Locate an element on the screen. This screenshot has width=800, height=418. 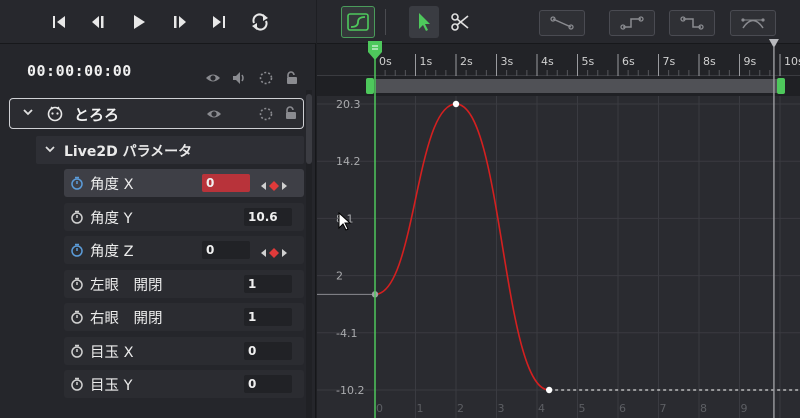
parameter-group-row: Live2D パラメータ is located at coordinates (170, 150).